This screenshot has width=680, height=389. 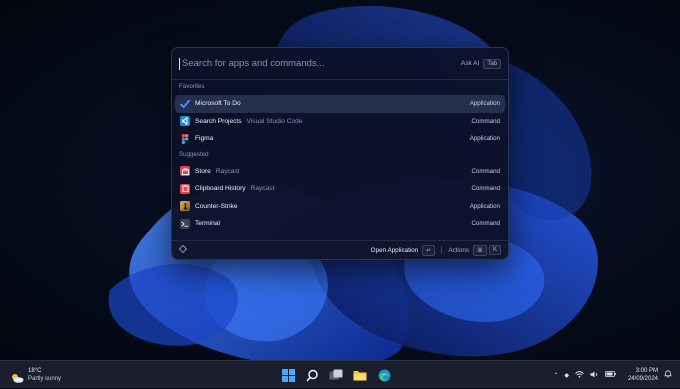 I want to click on item-title: Counter-Strike, so click(x=216, y=206).